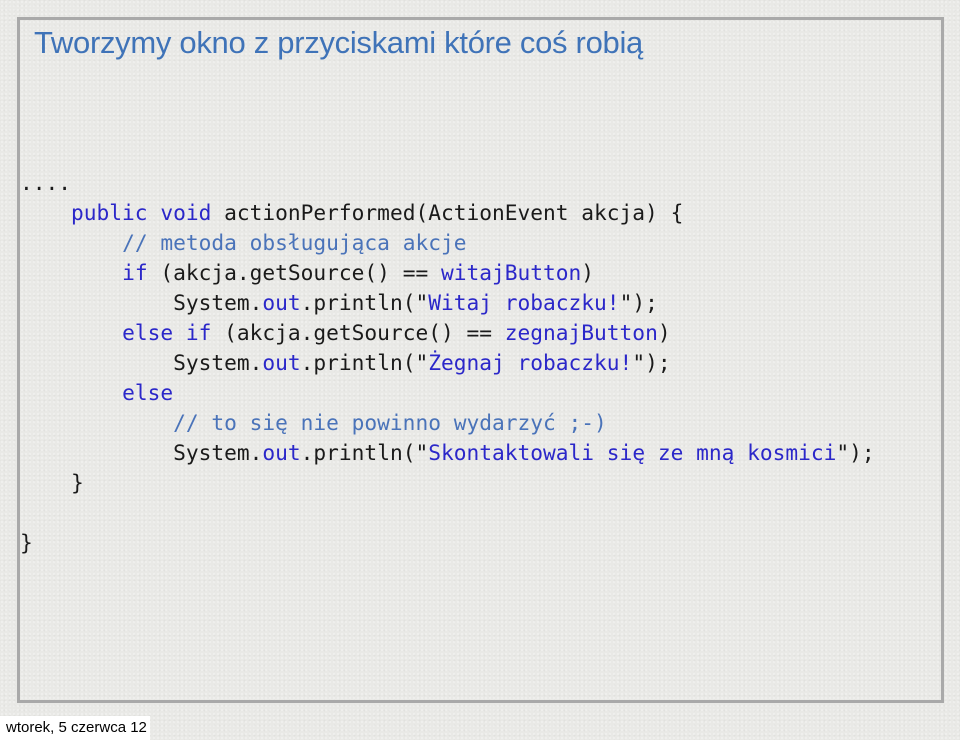  I want to click on code-text: actionPerformed(ActionEvent akcja) {, so click(447, 212).